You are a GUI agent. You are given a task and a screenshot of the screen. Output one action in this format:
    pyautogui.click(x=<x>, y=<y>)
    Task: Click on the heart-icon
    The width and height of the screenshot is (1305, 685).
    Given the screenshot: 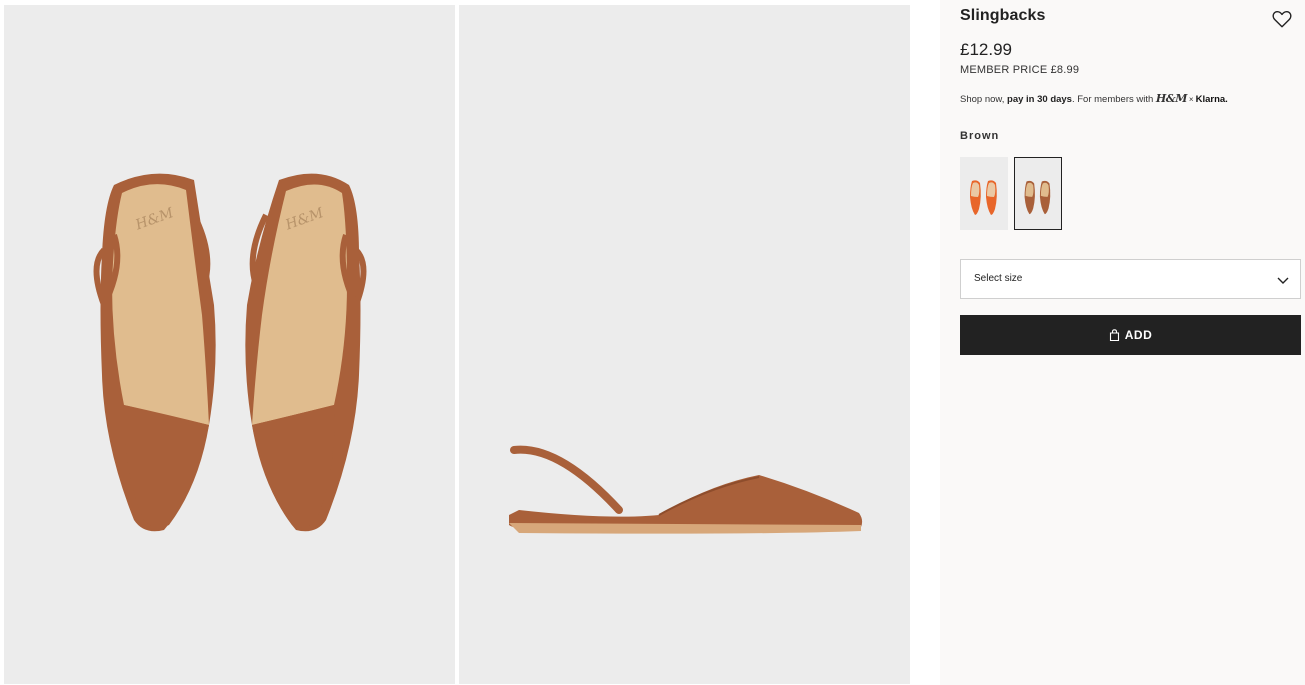 What is the action you would take?
    pyautogui.click(x=1282, y=19)
    